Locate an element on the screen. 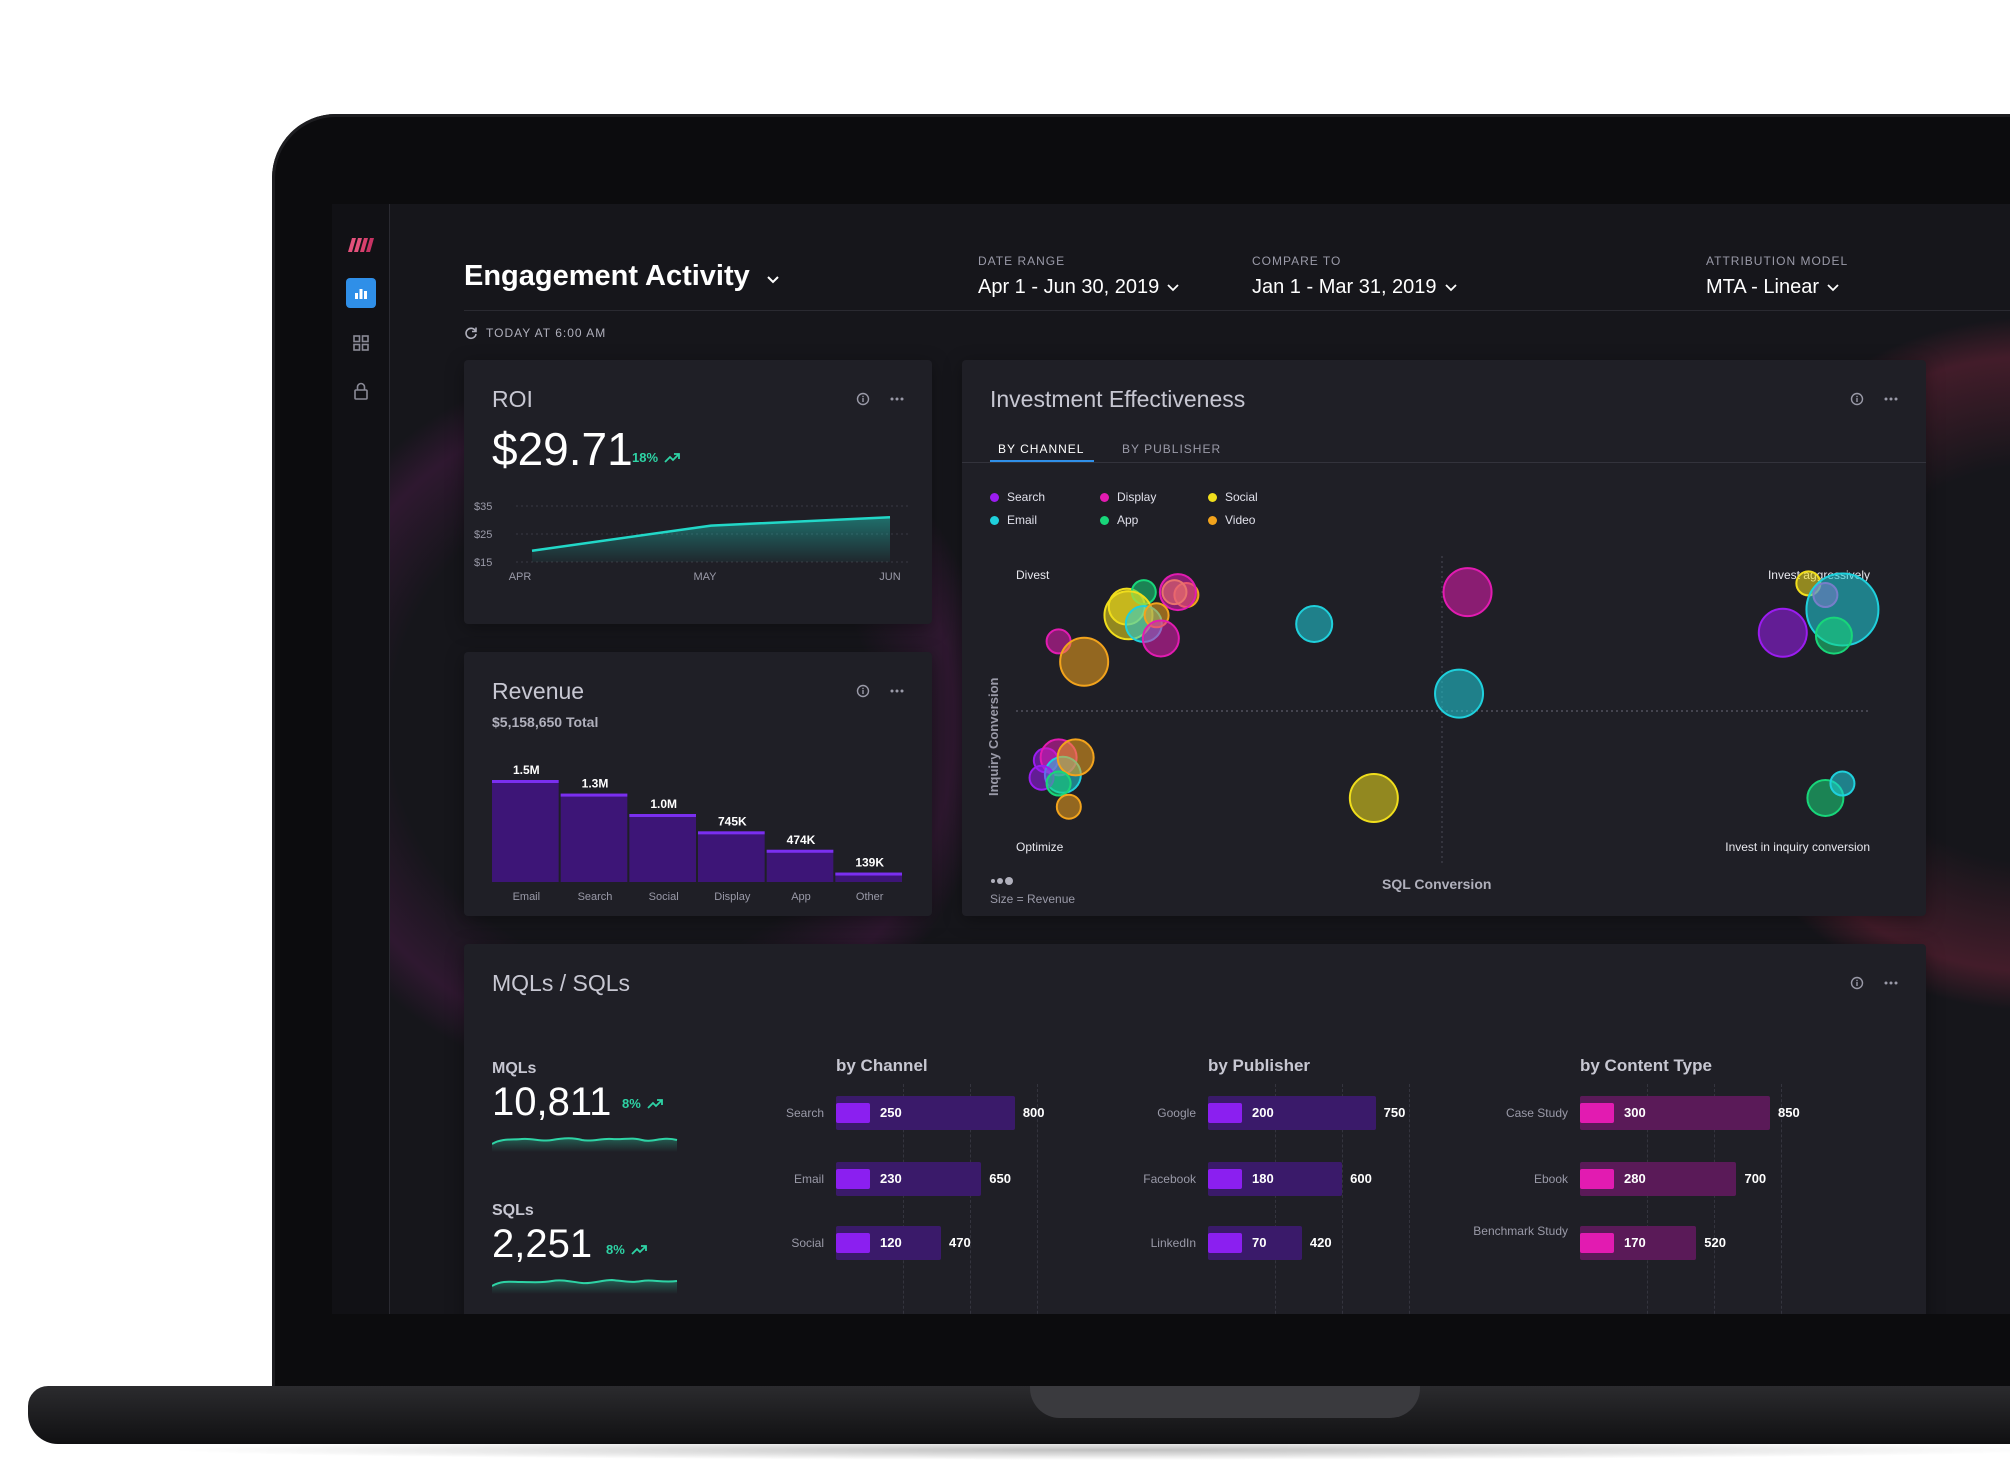 The height and width of the screenshot is (1470, 2010). roi-title: ROI is located at coordinates (512, 399).